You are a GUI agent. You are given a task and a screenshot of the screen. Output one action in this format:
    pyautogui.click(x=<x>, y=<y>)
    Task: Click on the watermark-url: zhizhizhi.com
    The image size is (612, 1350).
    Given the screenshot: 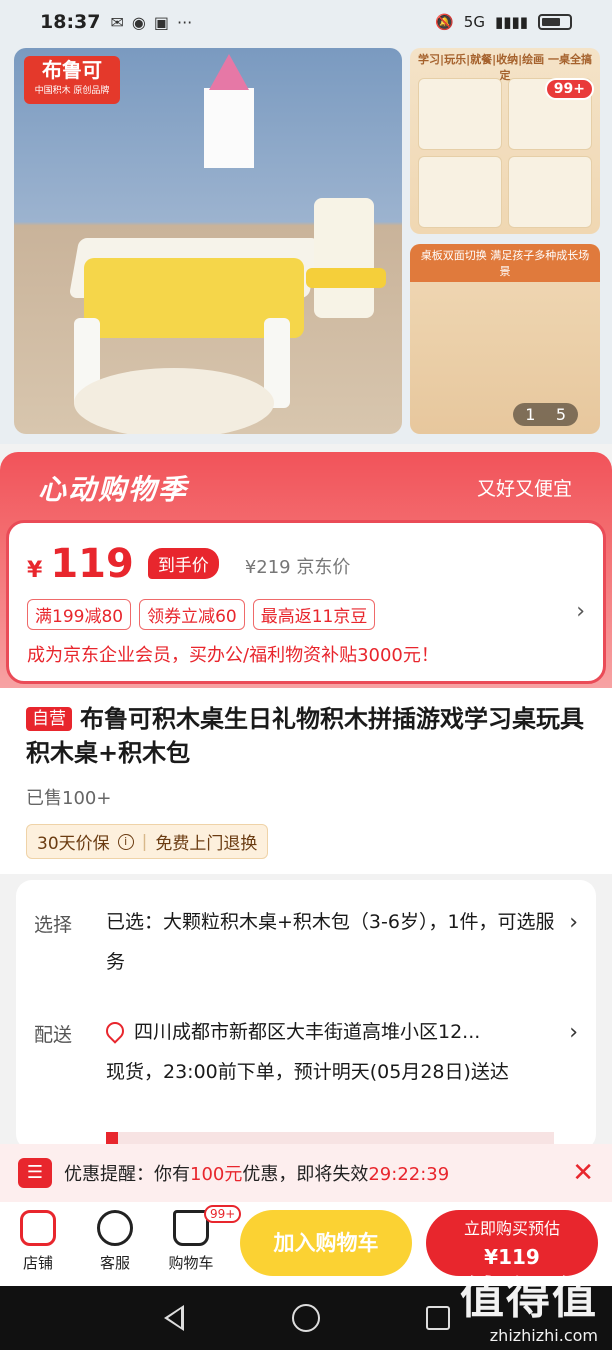 What is the action you would take?
    pyautogui.click(x=543, y=1335)
    